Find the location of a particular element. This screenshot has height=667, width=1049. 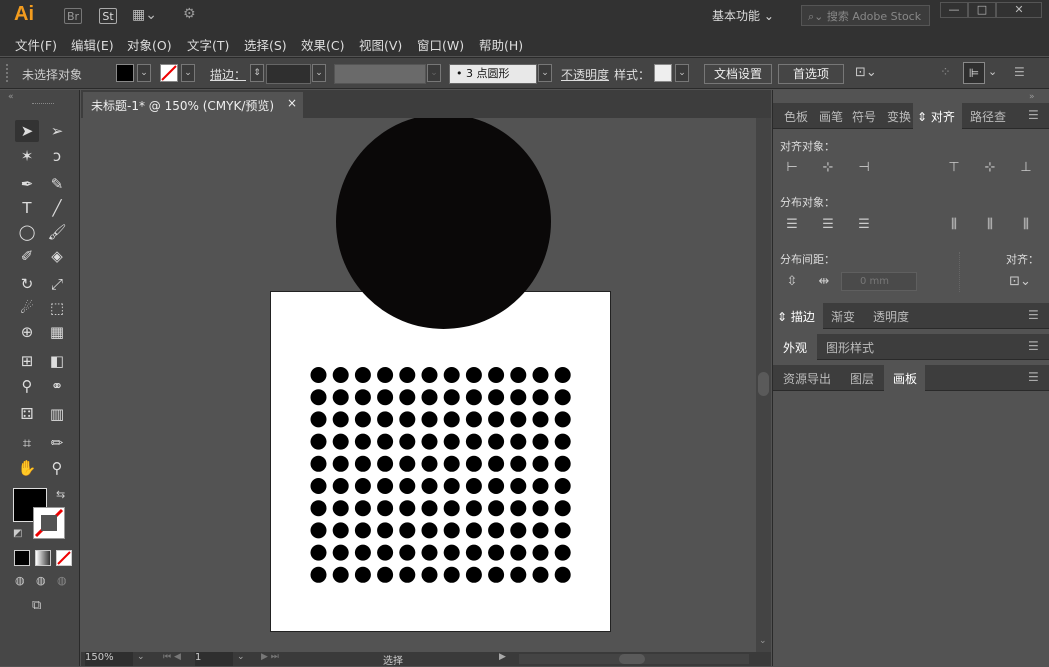

workspace-switcher: 基本功能 ⌄ is located at coordinates (743, 15).